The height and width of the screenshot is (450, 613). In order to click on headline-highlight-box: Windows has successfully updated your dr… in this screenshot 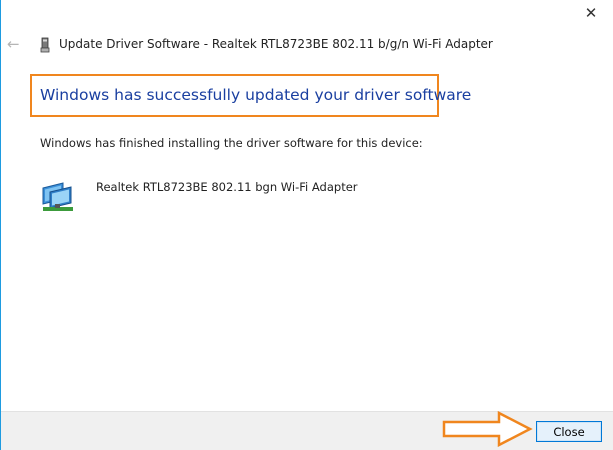, I will do `click(250, 95)`.